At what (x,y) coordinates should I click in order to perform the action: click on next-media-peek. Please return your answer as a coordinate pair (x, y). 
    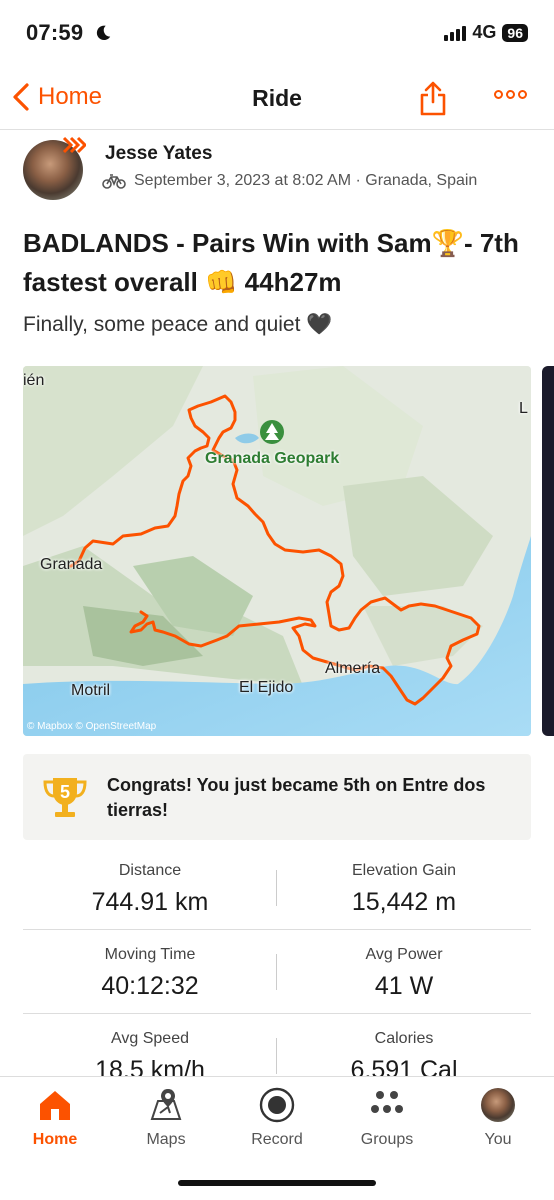
    Looking at the image, I should click on (548, 551).